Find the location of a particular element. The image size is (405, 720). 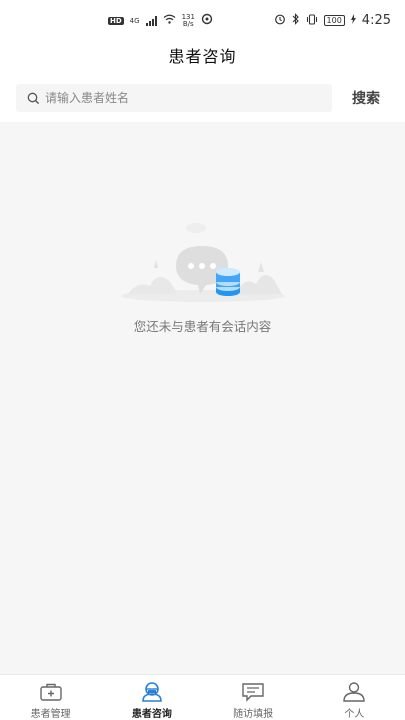

tab-label: 个人 is located at coordinates (354, 714).